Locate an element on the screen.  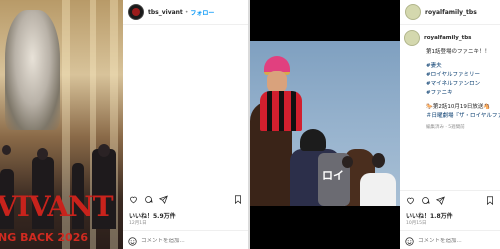
vest-text: ロイ is located at coordinates (333, 175).